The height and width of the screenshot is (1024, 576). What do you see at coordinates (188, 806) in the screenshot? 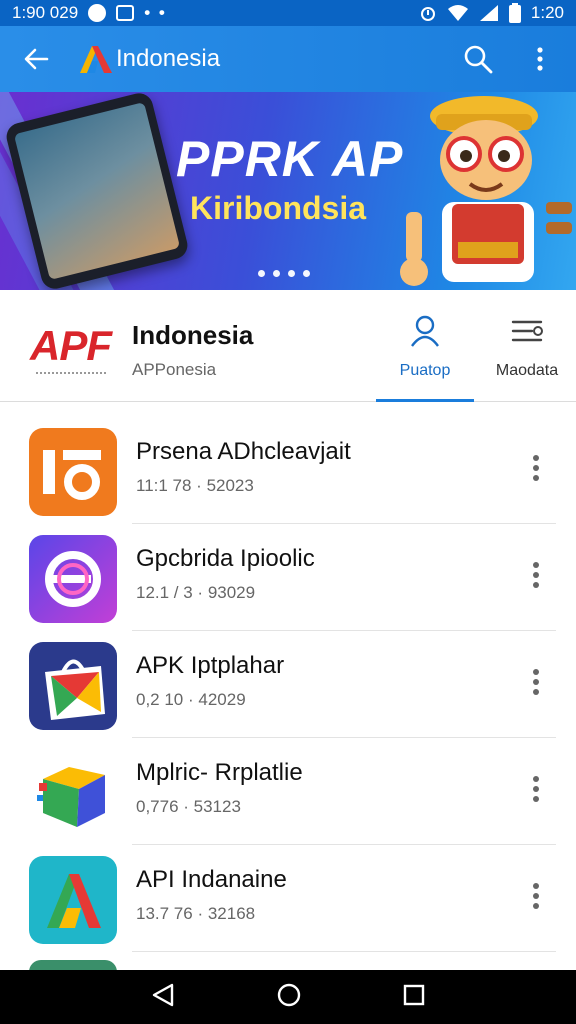
I see `app-meta: 0,776 · 53123` at bounding box center [188, 806].